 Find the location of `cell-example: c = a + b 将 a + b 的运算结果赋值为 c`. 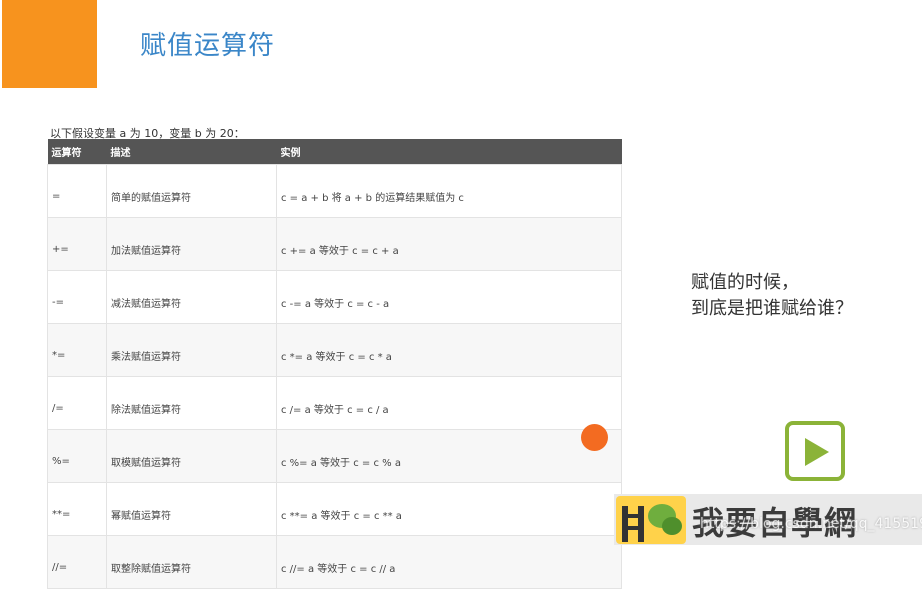

cell-example: c = a + b 将 a + b 的运算结果赋值为 c is located at coordinates (449, 191).